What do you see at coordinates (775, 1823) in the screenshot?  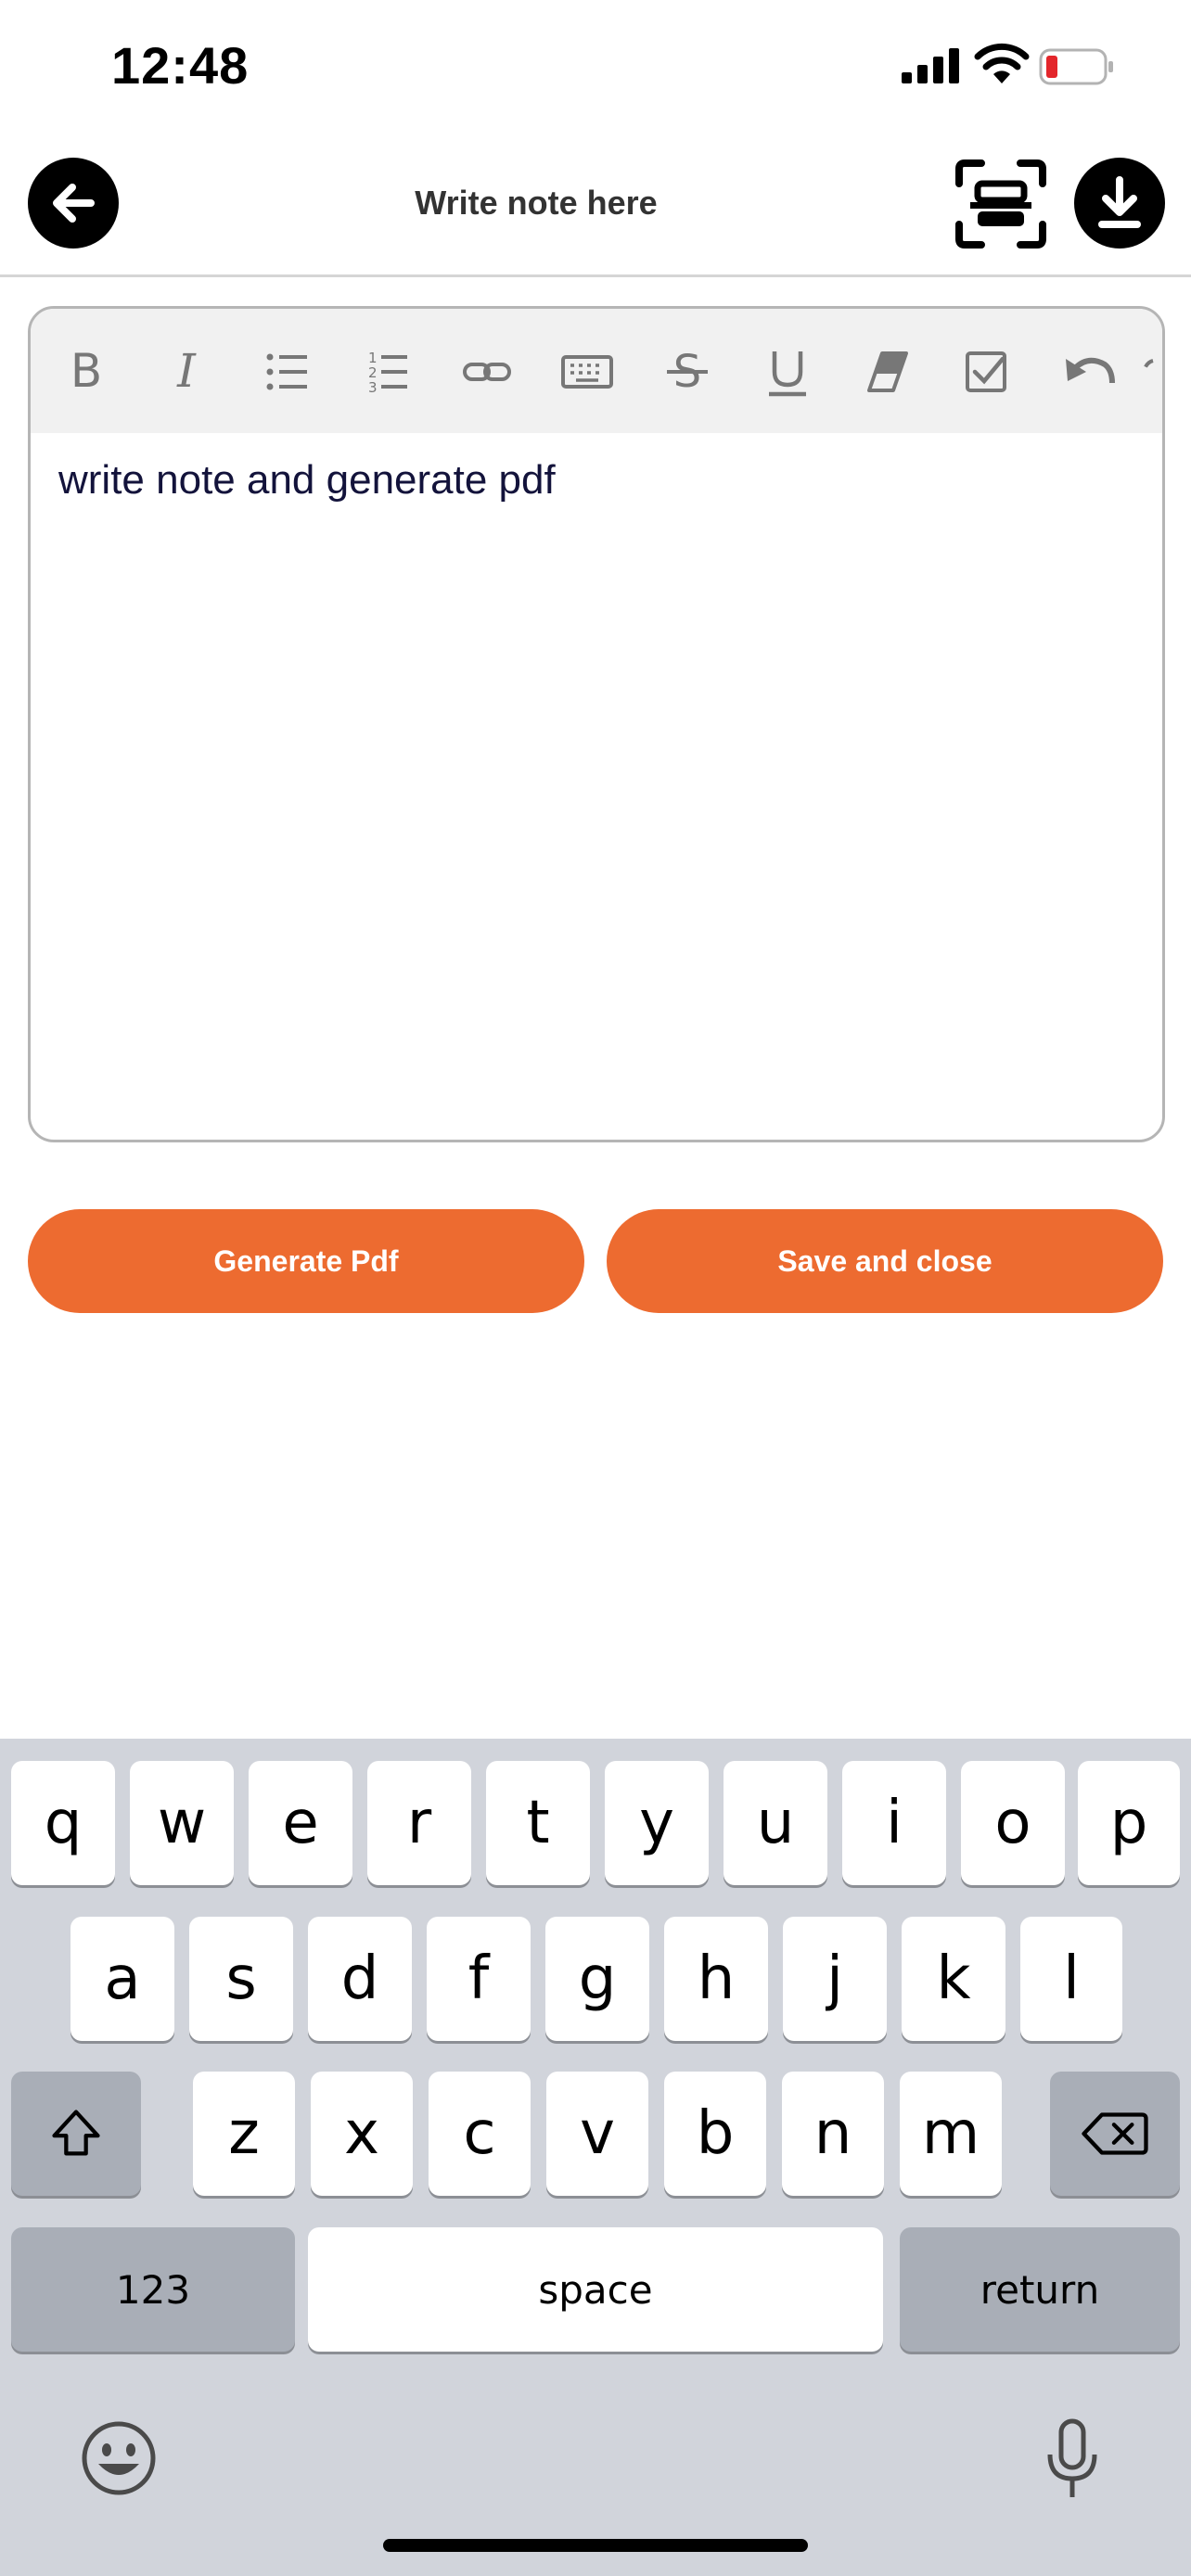 I see `key-u: u` at bounding box center [775, 1823].